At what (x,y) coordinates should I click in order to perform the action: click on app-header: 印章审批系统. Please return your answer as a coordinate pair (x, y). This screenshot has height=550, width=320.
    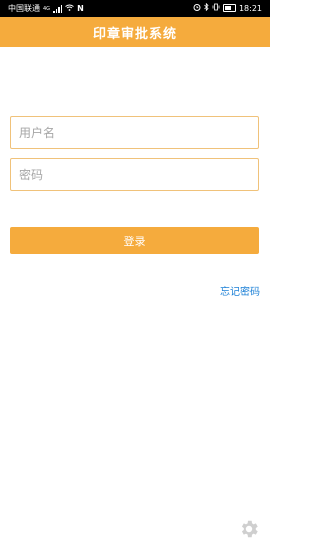
    Looking at the image, I should click on (135, 32).